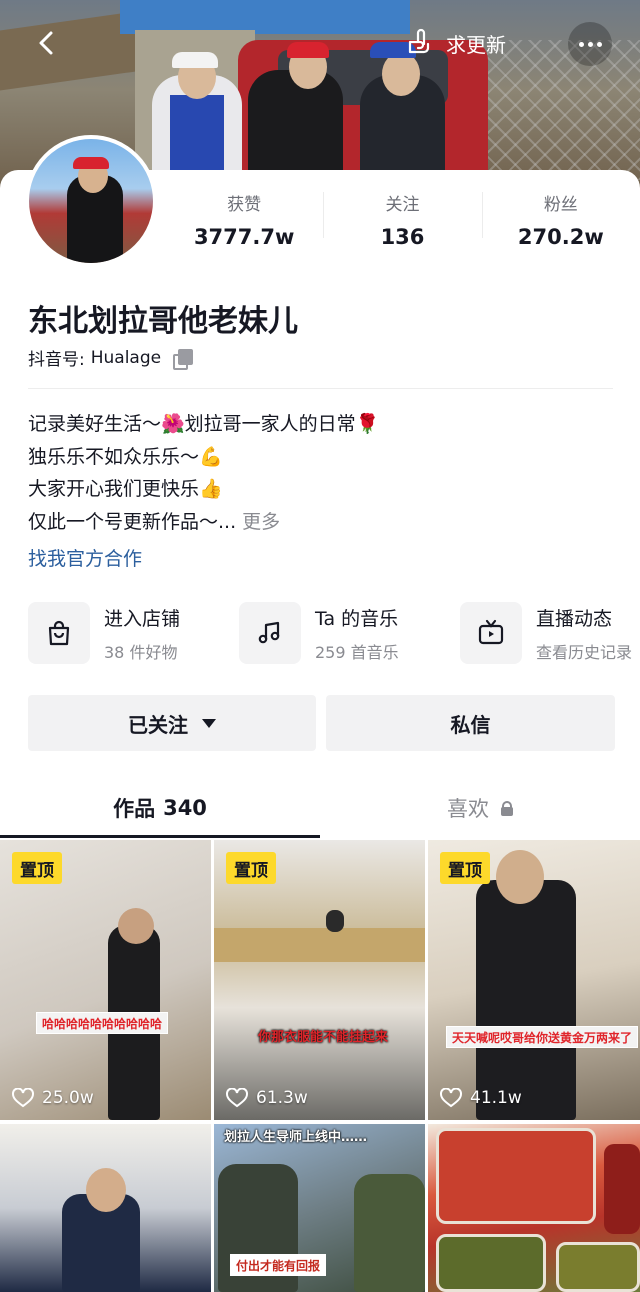 The image size is (640, 1292). I want to click on shortcut-title: 进入店铺, so click(142, 618).